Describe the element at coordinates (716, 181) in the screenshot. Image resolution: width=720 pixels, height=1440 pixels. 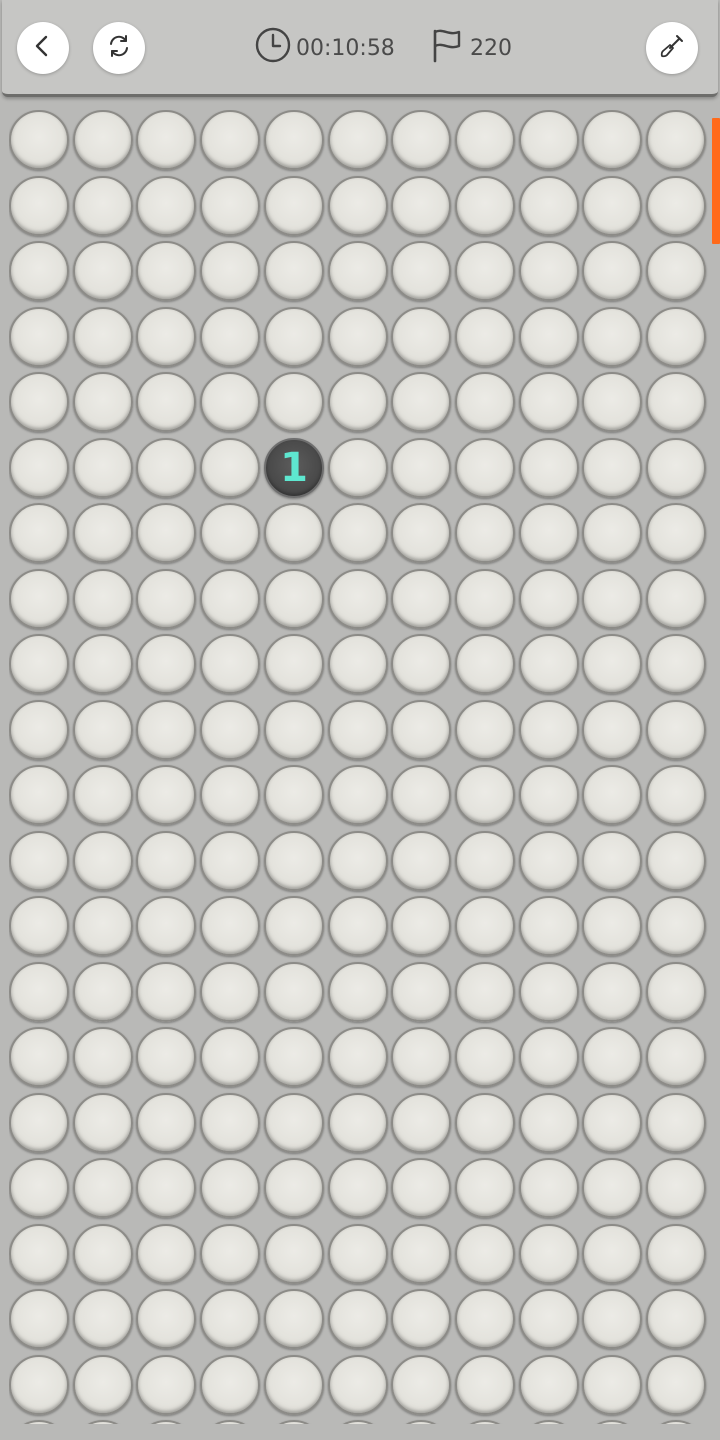
I see `scrollbar` at that location.